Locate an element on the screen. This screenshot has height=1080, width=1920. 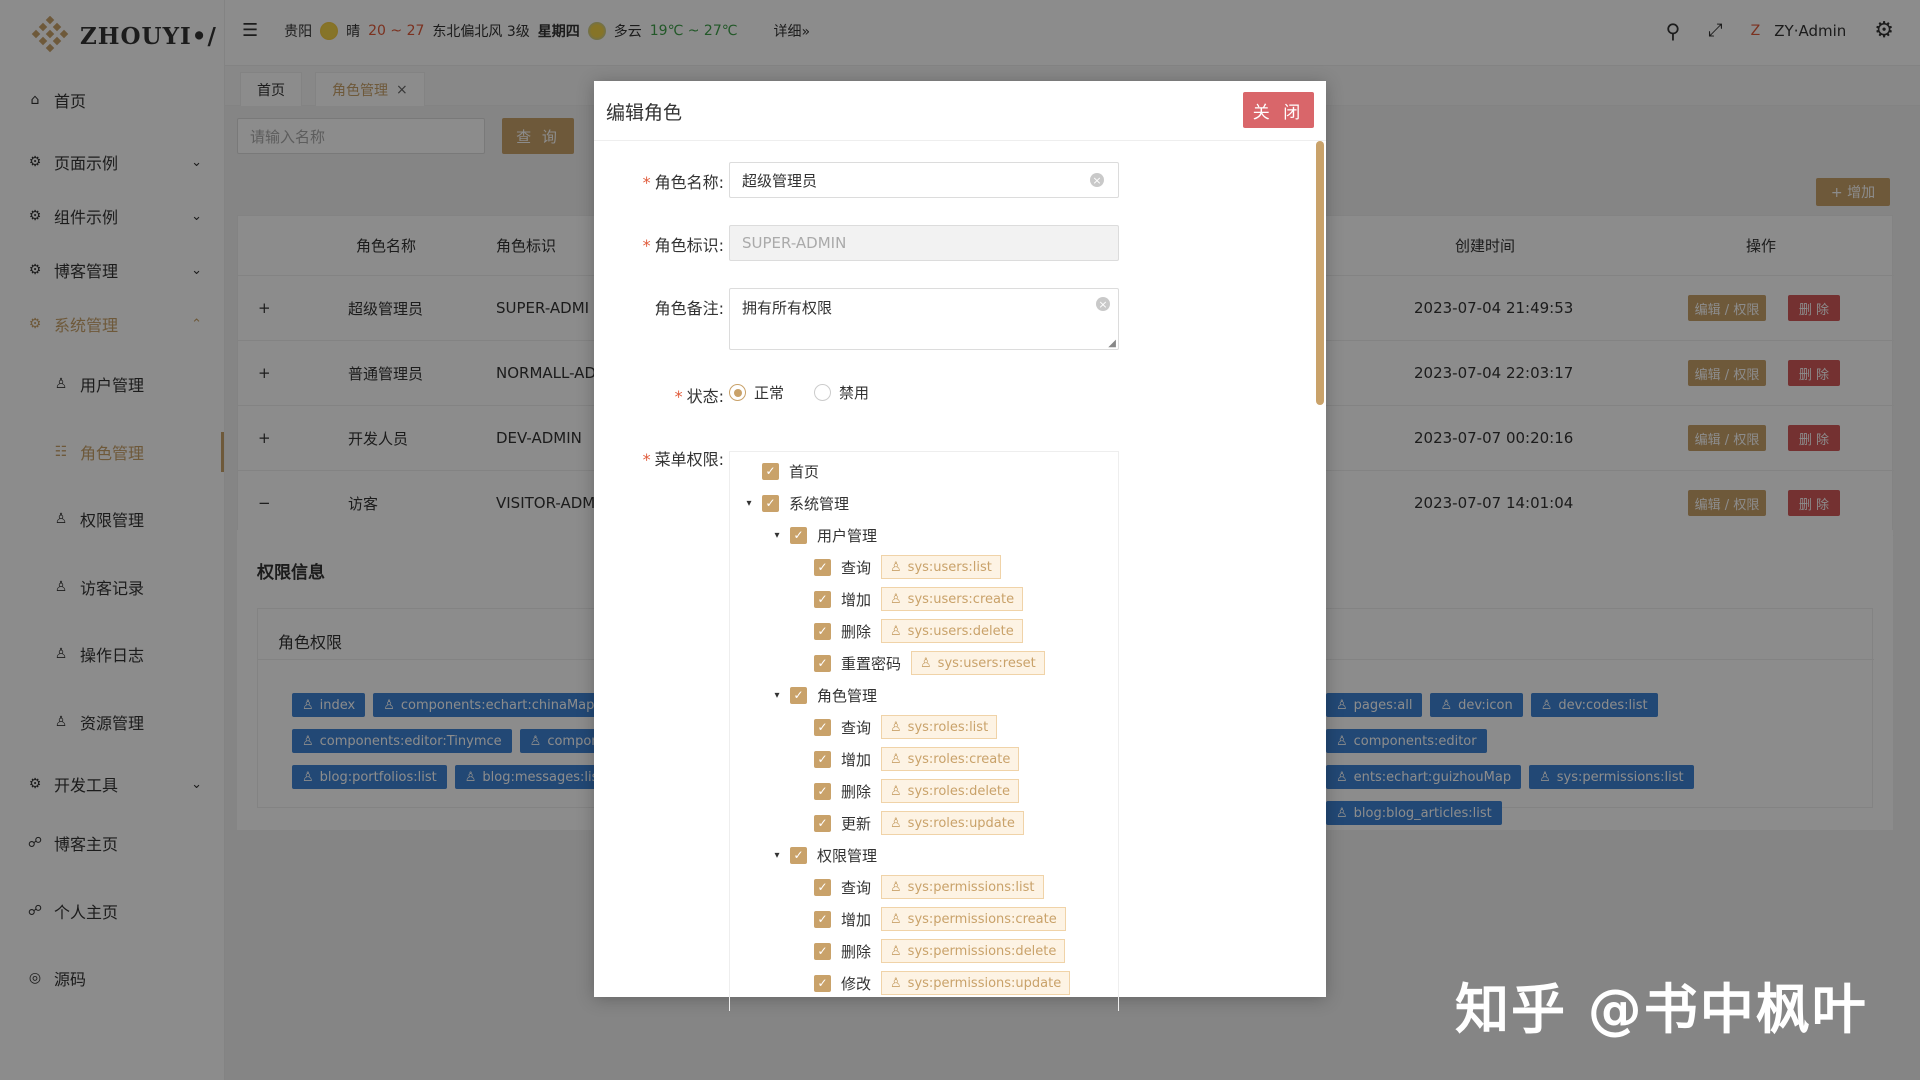
permission-code-tag: ♙ sys:permissions:delete is located at coordinates (973, 951).